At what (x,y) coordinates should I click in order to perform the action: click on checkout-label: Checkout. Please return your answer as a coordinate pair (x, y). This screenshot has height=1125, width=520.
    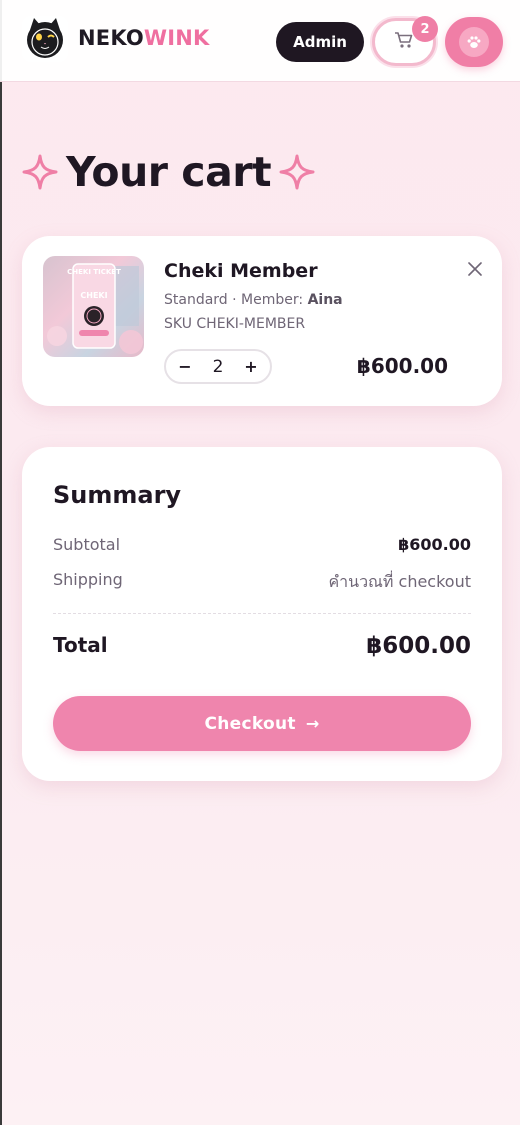
    Looking at the image, I should click on (250, 723).